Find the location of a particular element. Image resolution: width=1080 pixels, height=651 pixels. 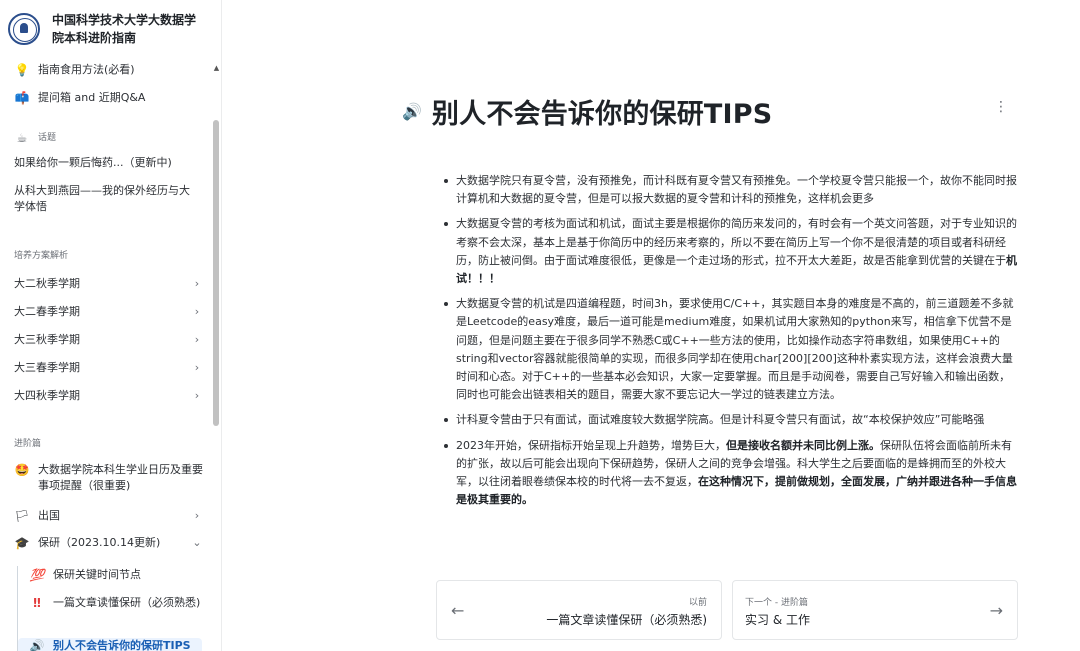

hundred-icon: 💯 is located at coordinates (37, 575).